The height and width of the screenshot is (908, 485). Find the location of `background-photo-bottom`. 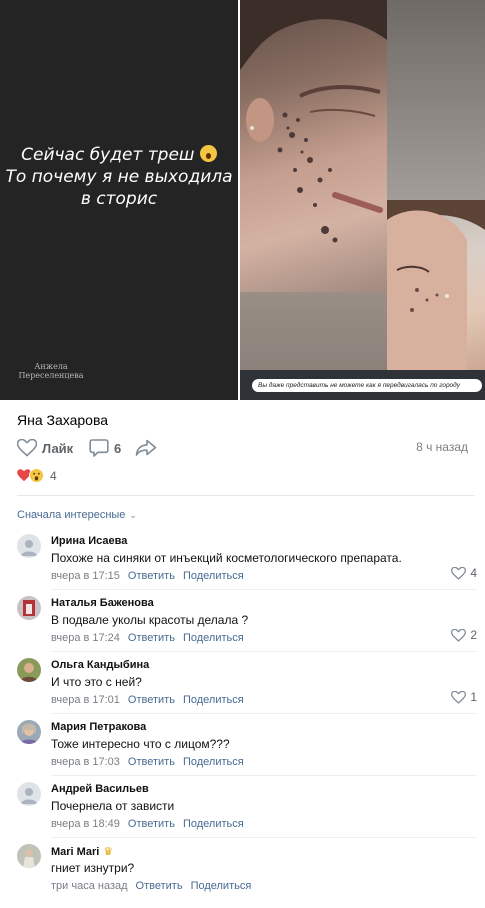

background-photo-bottom is located at coordinates (313, 331).